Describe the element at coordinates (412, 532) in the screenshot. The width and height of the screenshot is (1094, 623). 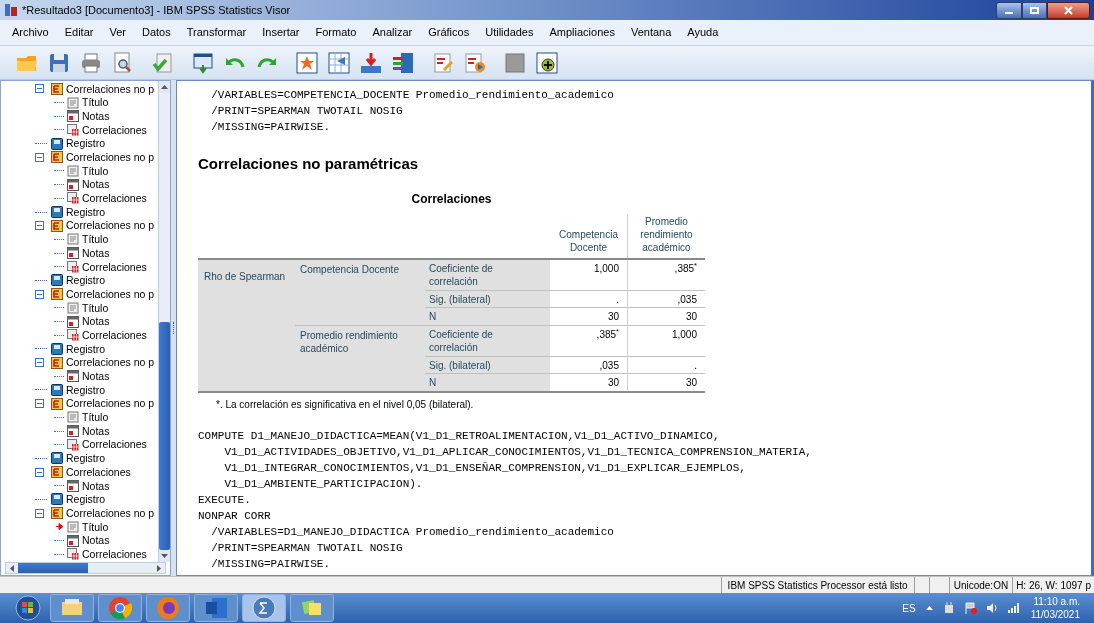
I see `syntax-line: /VARIABLES=D1_MANEJO_DIDACTICA Promedio_rendimiento_academico` at that location.